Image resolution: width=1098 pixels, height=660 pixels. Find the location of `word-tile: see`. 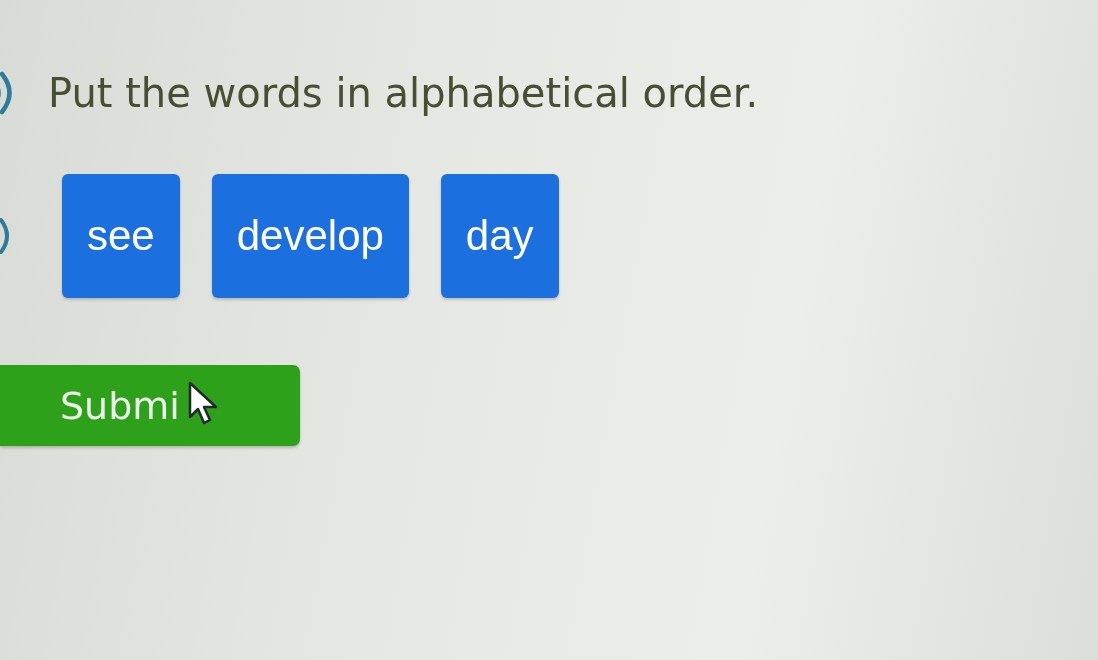

word-tile: see is located at coordinates (121, 236).